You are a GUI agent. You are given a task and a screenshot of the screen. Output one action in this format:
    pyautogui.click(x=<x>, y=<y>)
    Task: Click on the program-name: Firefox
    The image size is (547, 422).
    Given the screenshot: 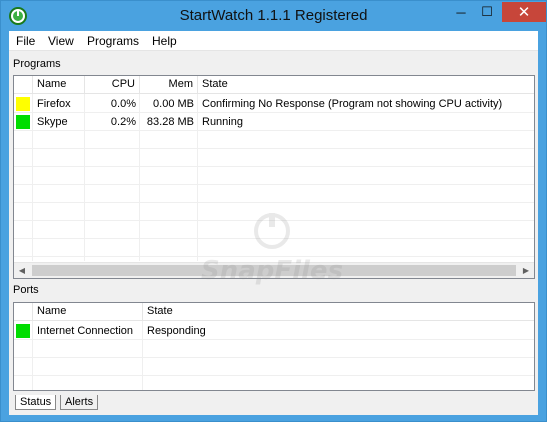 What is the action you would take?
    pyautogui.click(x=54, y=104)
    